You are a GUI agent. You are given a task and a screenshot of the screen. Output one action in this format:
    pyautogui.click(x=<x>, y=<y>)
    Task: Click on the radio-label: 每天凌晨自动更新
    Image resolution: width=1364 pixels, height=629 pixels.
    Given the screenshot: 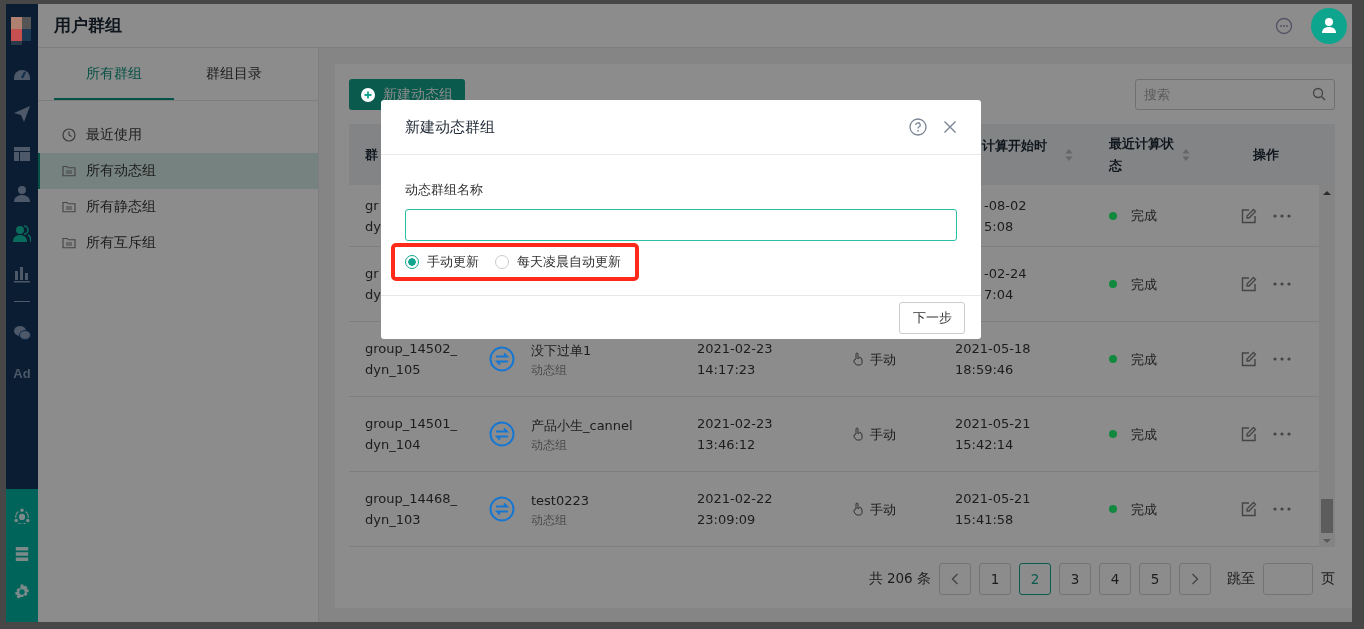 What is the action you would take?
    pyautogui.click(x=569, y=262)
    